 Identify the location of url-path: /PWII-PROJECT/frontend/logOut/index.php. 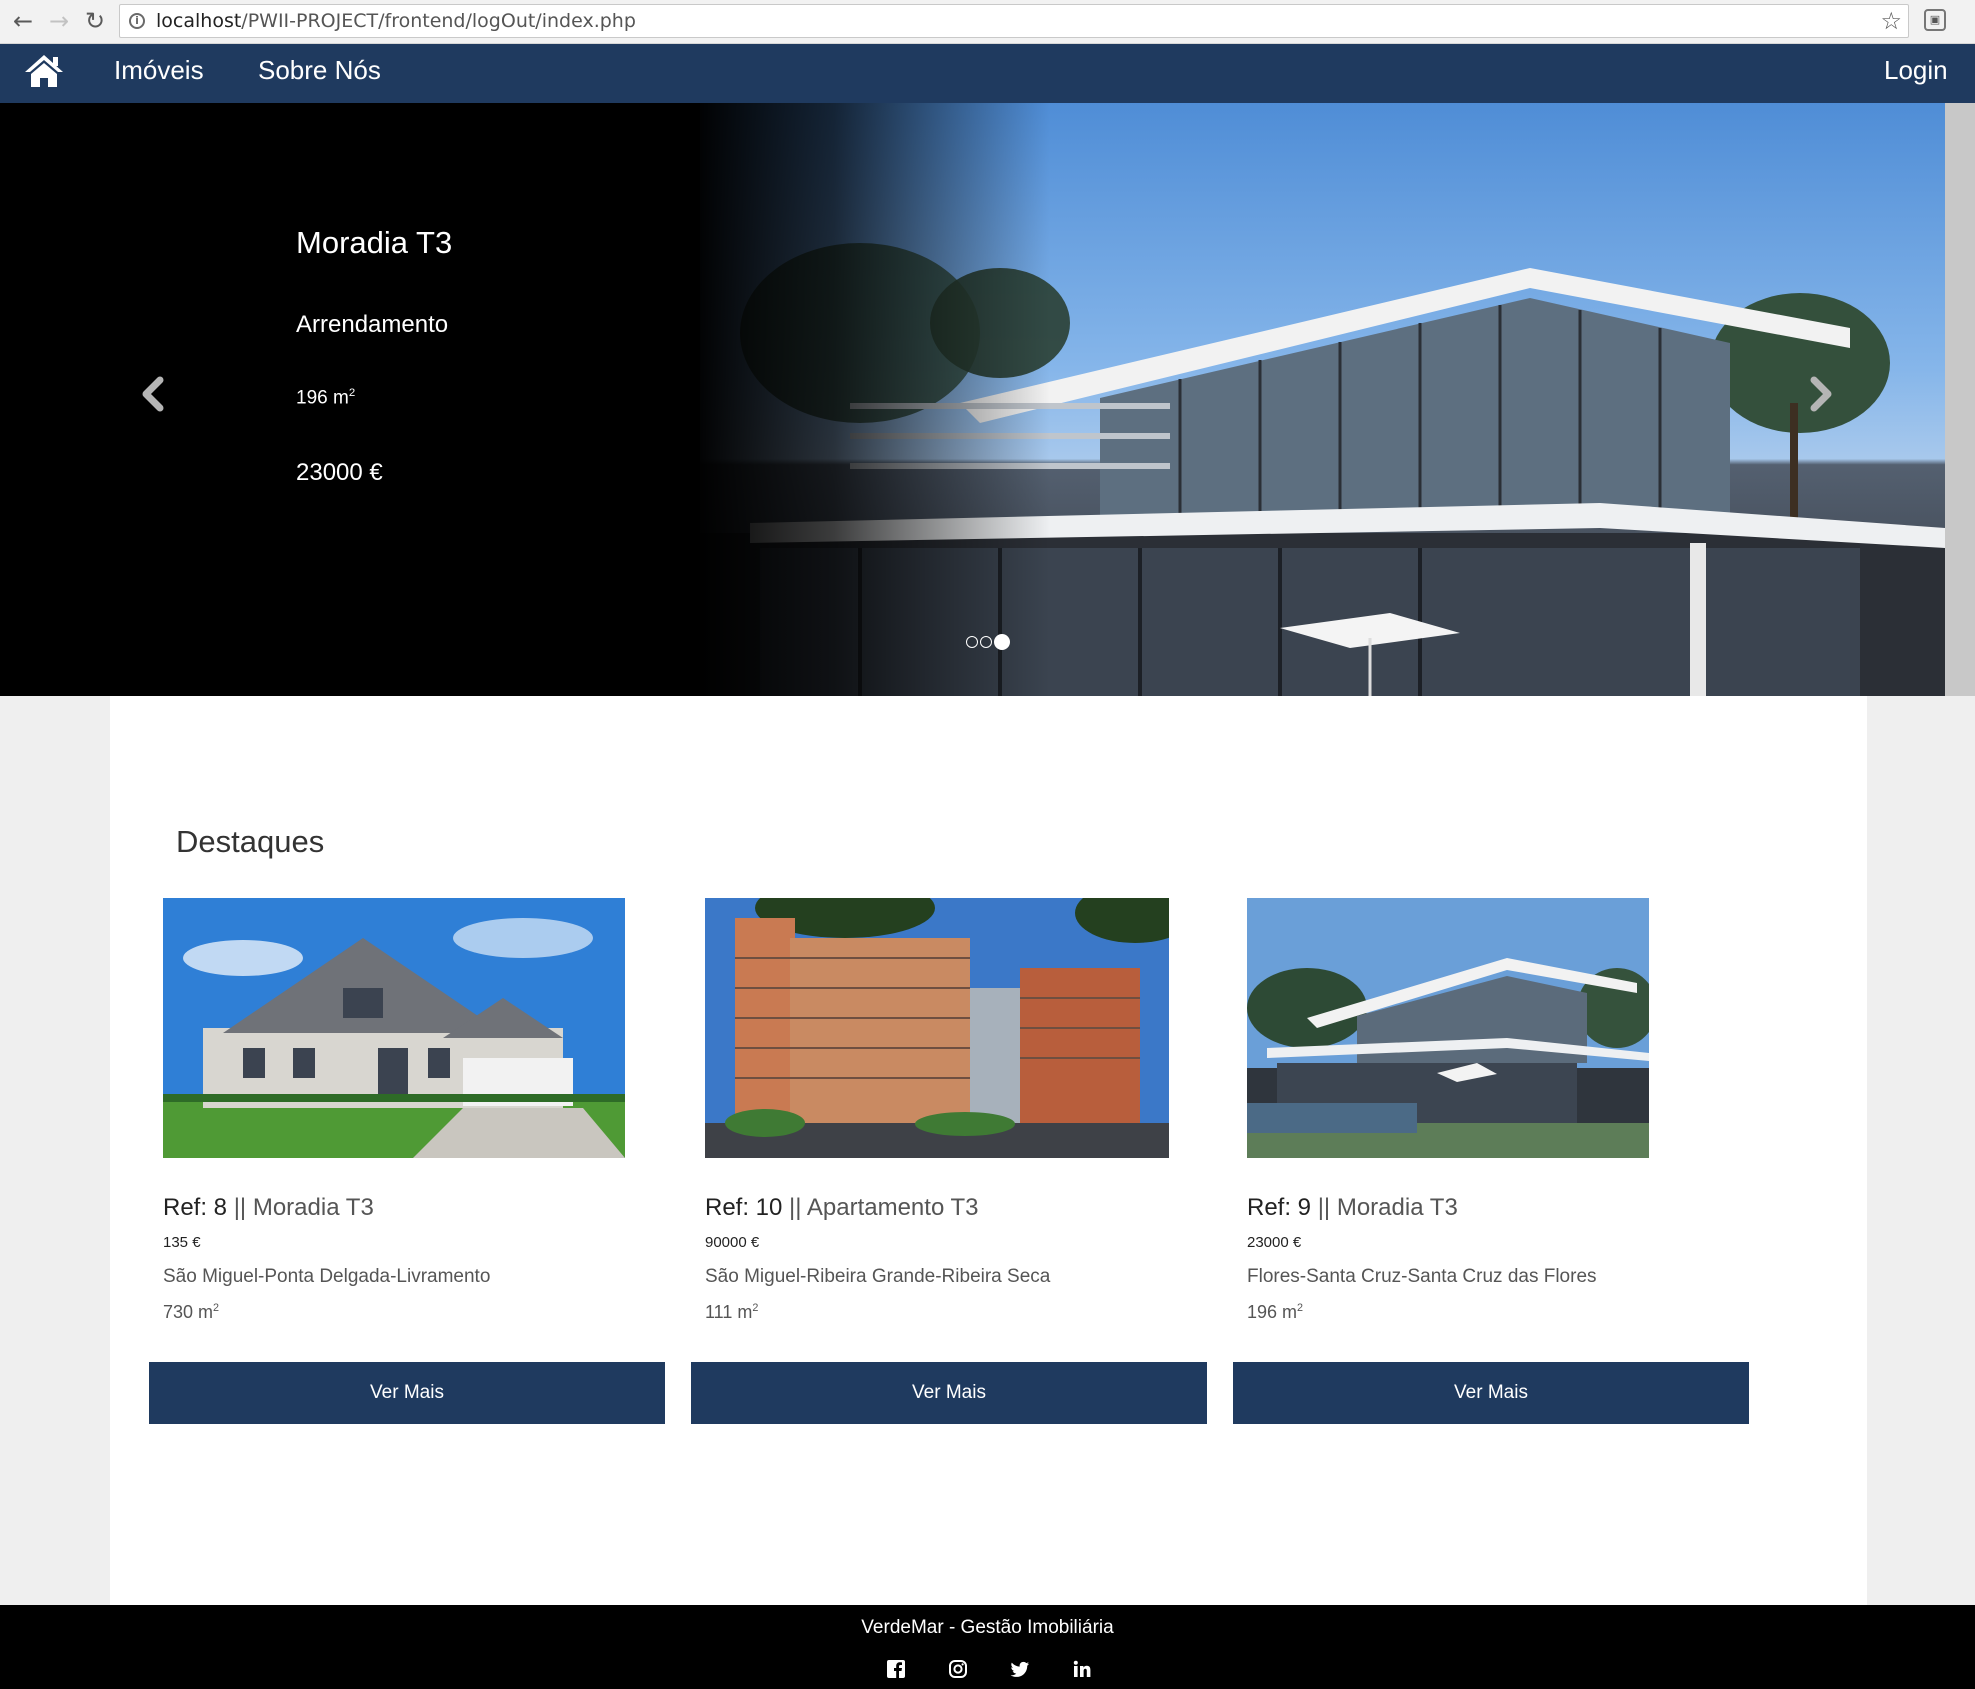
(438, 21).